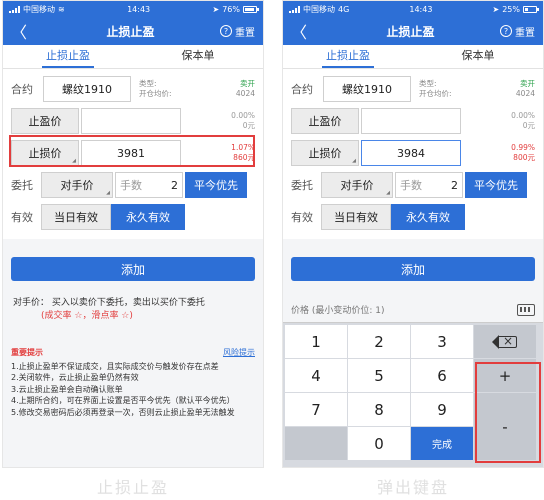  What do you see at coordinates (388, 193) in the screenshot?
I see `corner-triangle-icon: ◢` at bounding box center [388, 193].